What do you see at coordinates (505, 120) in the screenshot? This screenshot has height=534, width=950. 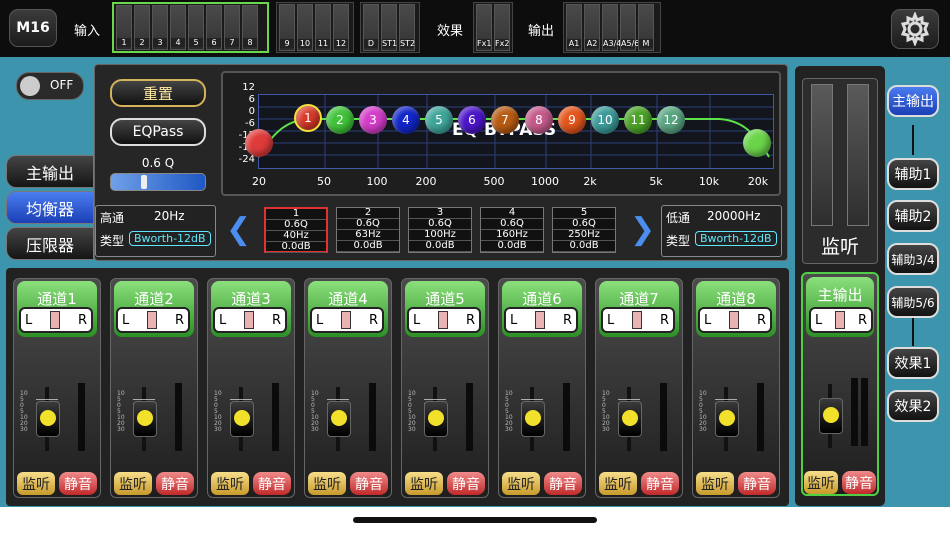 I see `band-handle: 7` at bounding box center [505, 120].